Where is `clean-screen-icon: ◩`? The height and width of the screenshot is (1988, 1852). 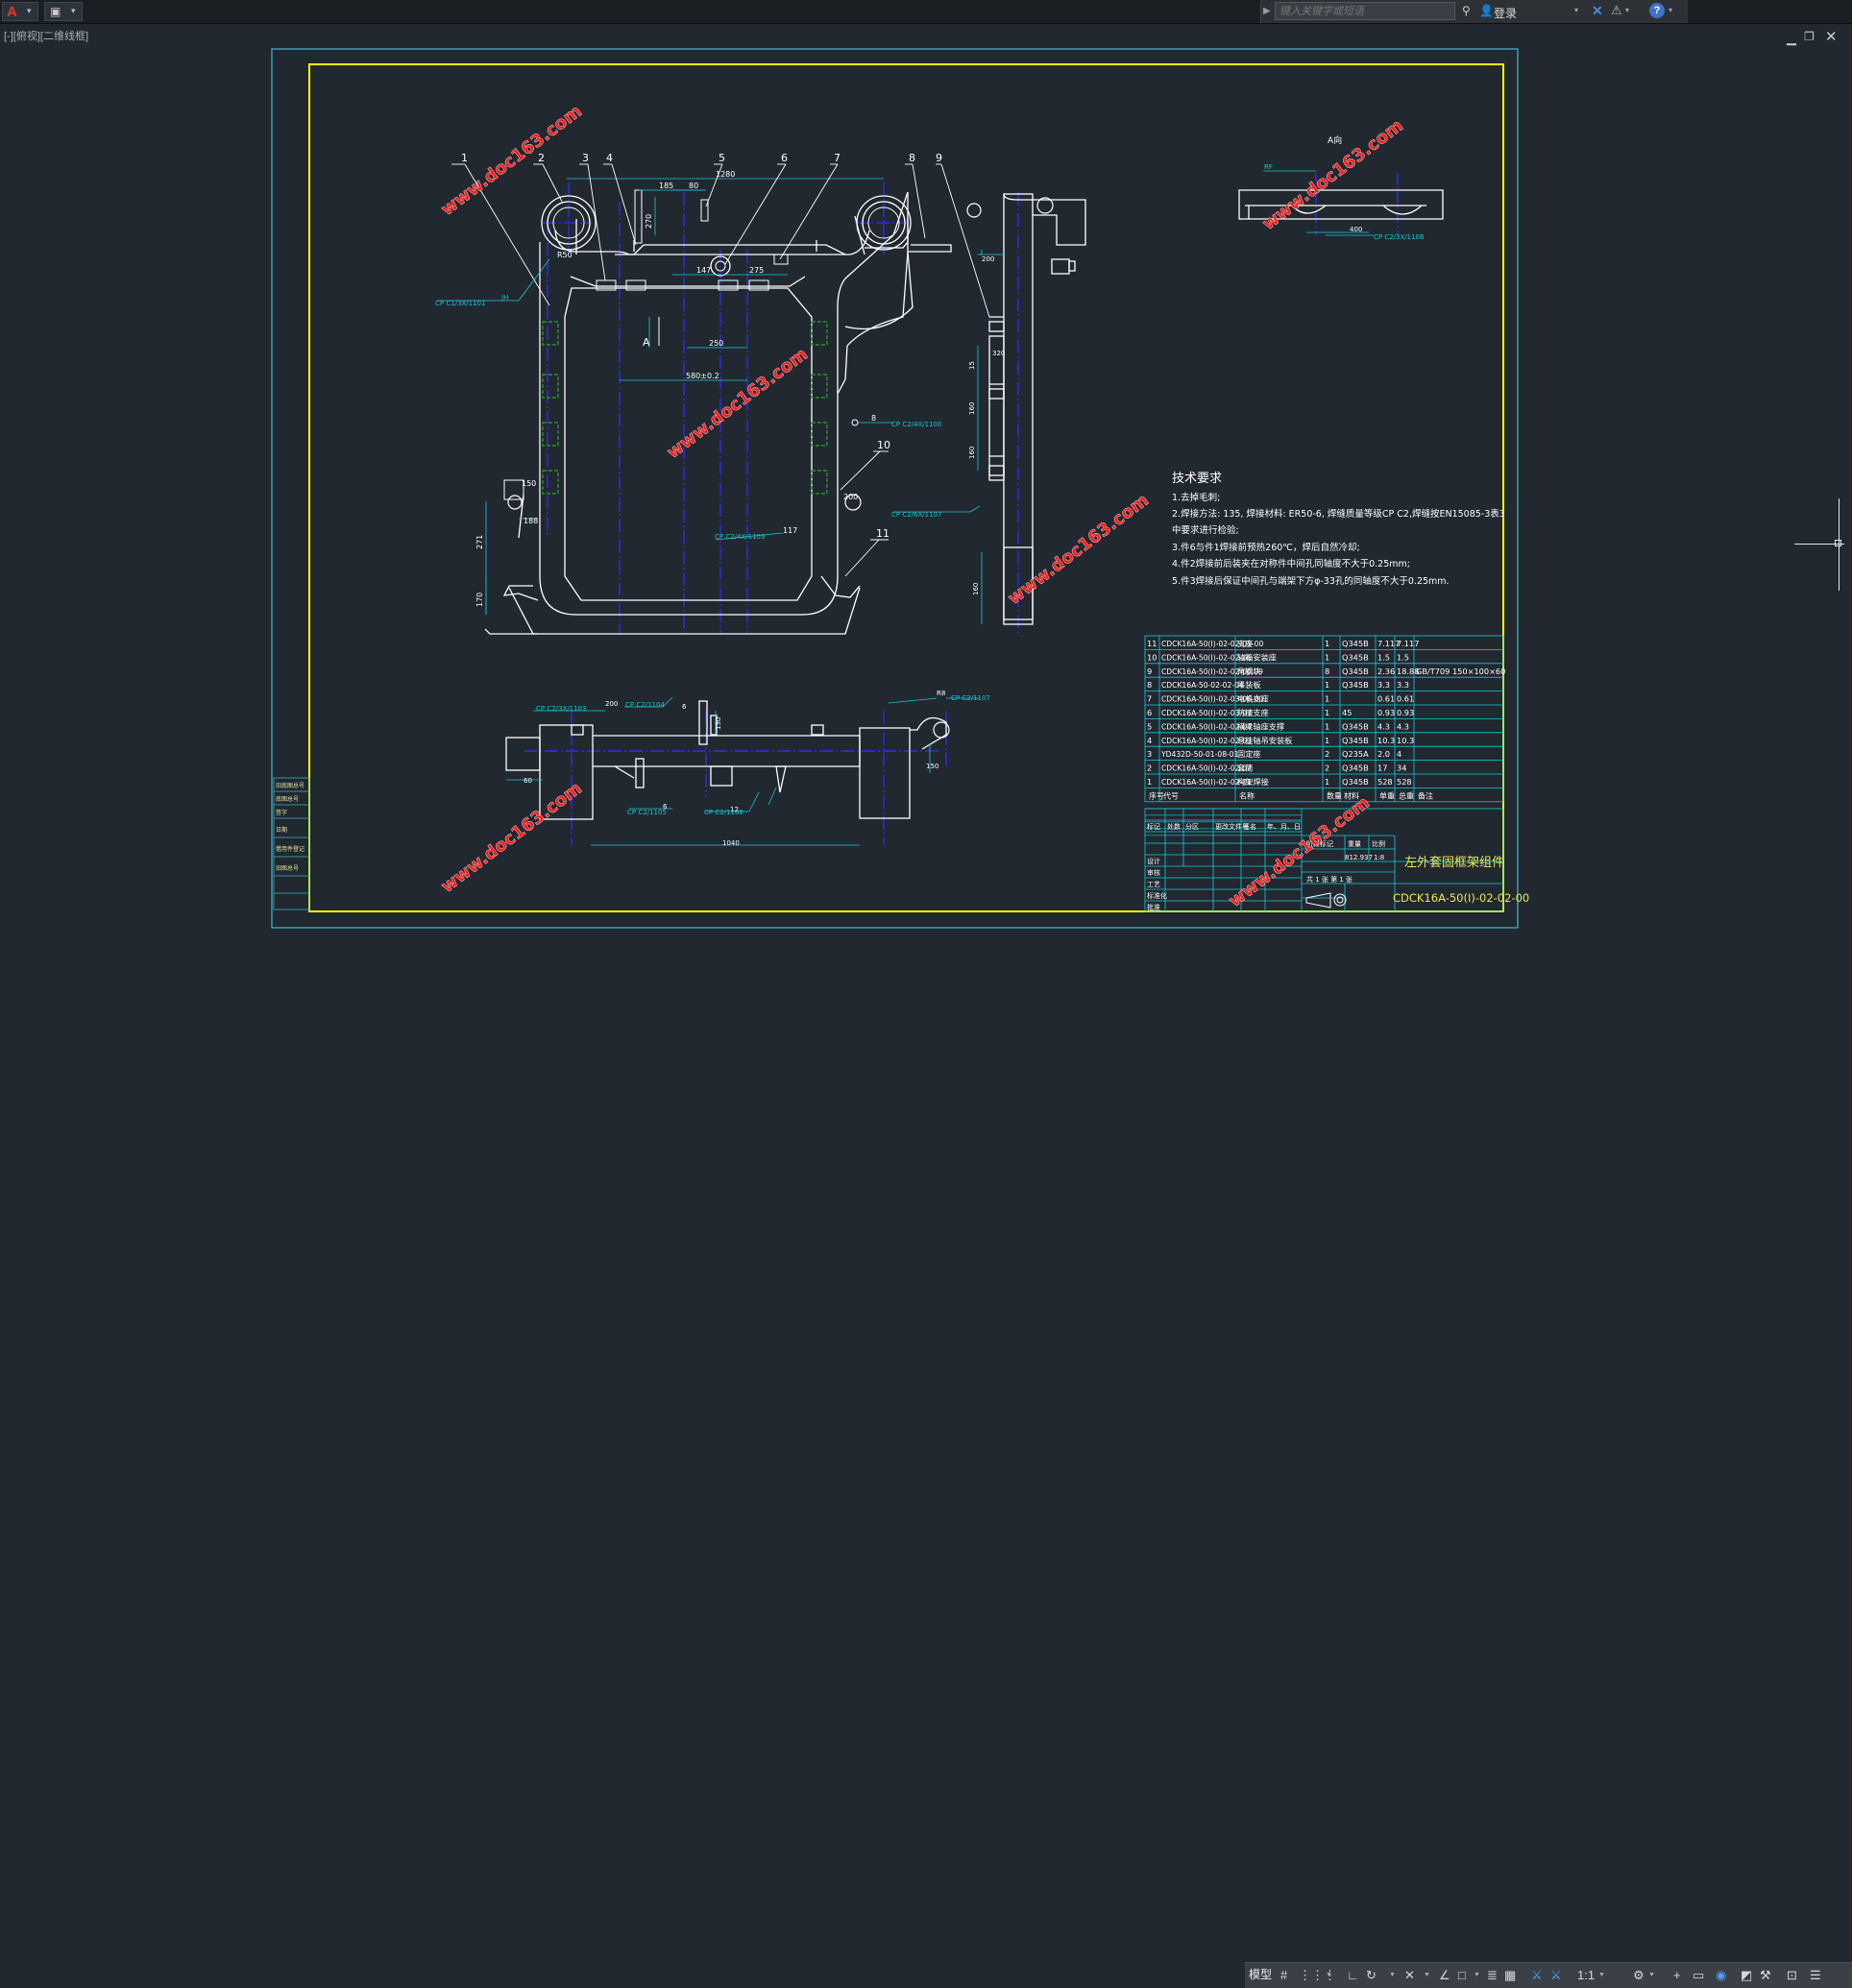
clean-screen-icon: ◩ is located at coordinates (1746, 1976).